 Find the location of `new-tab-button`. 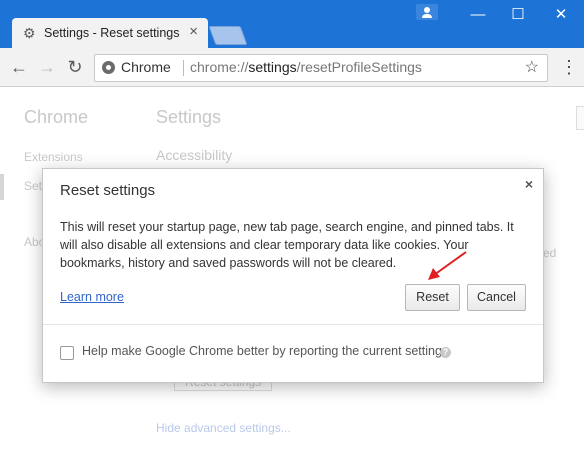

new-tab-button is located at coordinates (228, 35).